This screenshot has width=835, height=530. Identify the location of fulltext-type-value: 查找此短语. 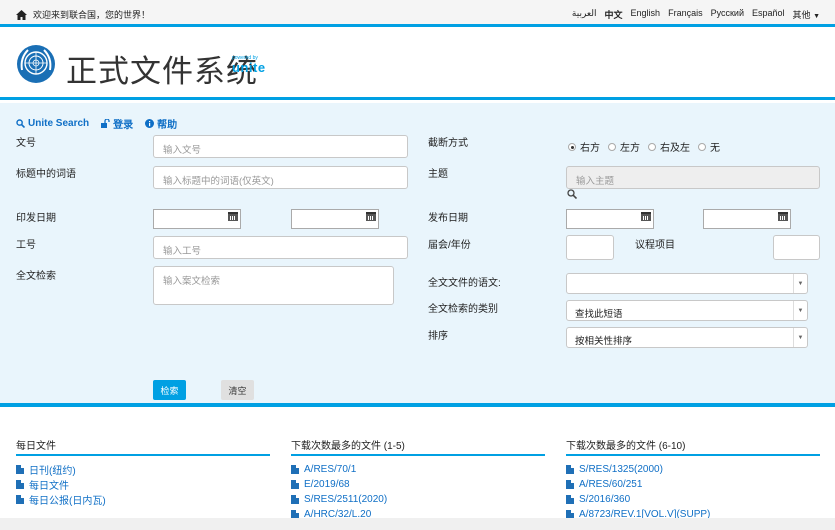
(599, 314).